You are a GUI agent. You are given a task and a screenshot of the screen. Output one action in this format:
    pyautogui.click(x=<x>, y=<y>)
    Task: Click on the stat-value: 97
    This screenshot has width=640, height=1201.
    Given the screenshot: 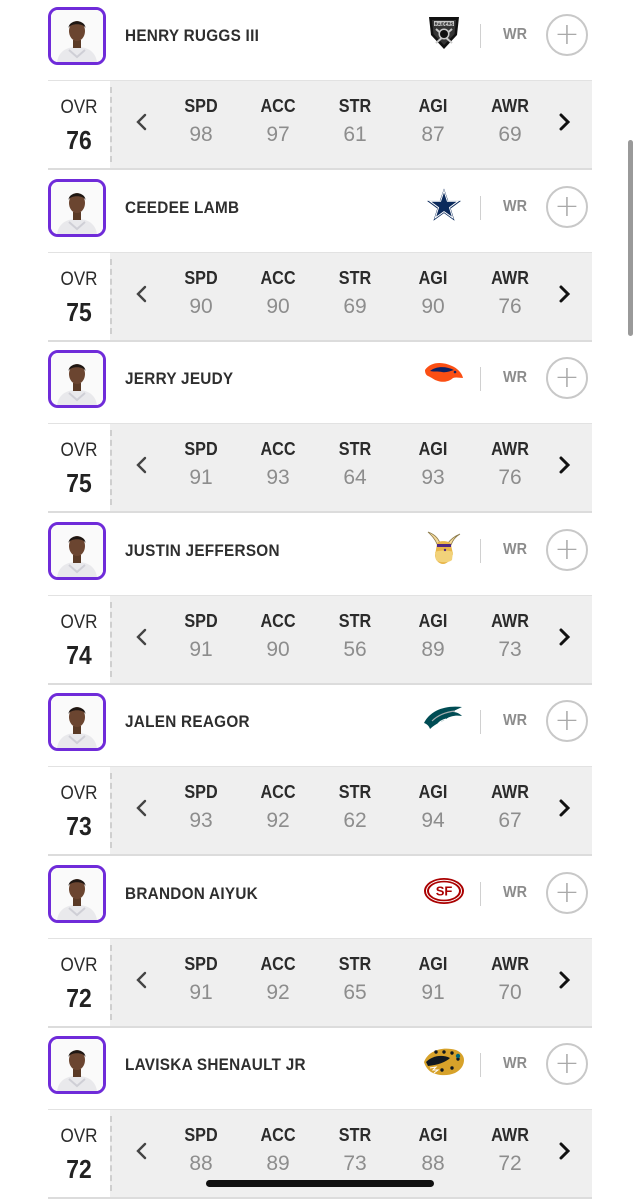 What is the action you would take?
    pyautogui.click(x=278, y=134)
    